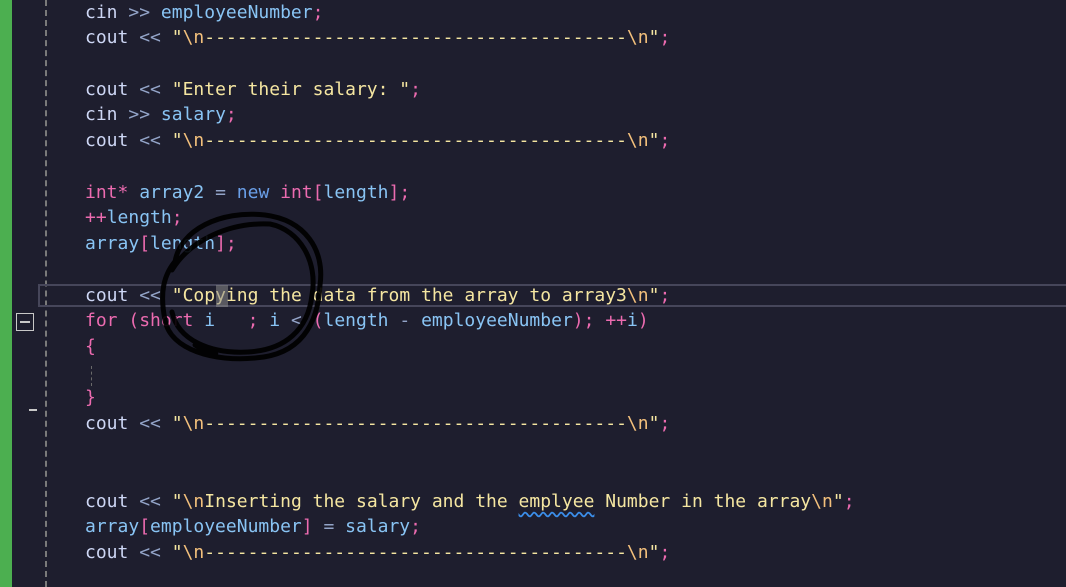 This screenshot has width=1066, height=587. What do you see at coordinates (378, 526) in the screenshot?
I see `token: salary` at bounding box center [378, 526].